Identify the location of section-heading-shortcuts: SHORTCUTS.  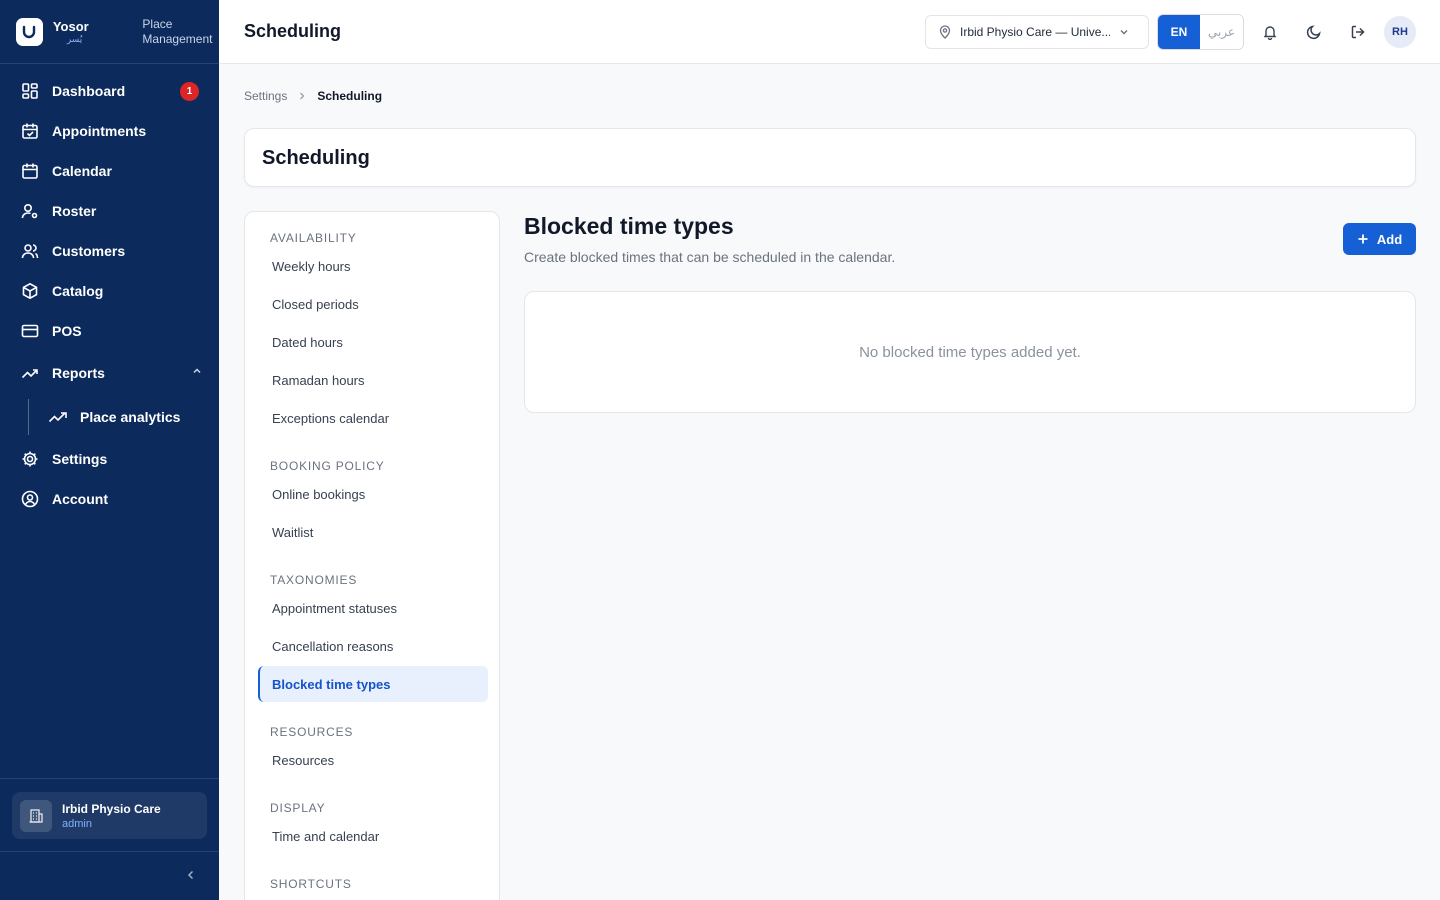
(311, 884).